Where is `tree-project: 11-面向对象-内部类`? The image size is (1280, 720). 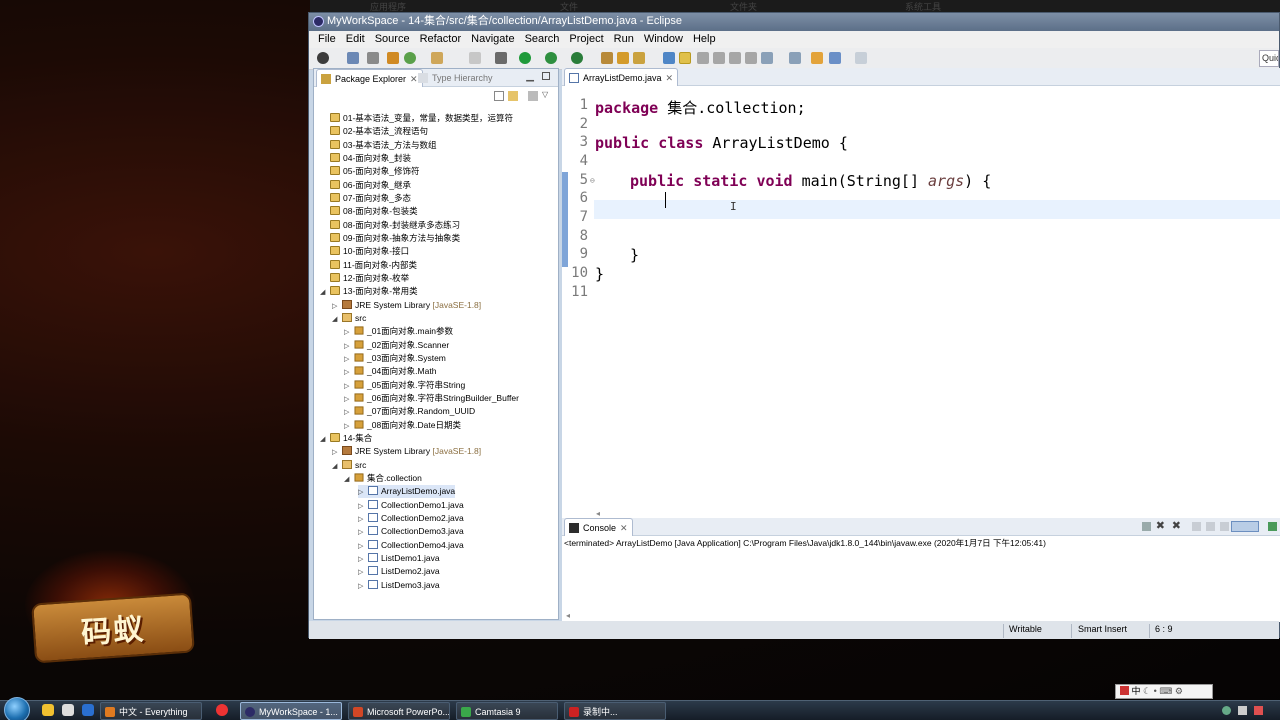
tree-project: 11-面向对象-内部类 is located at coordinates (373, 265).